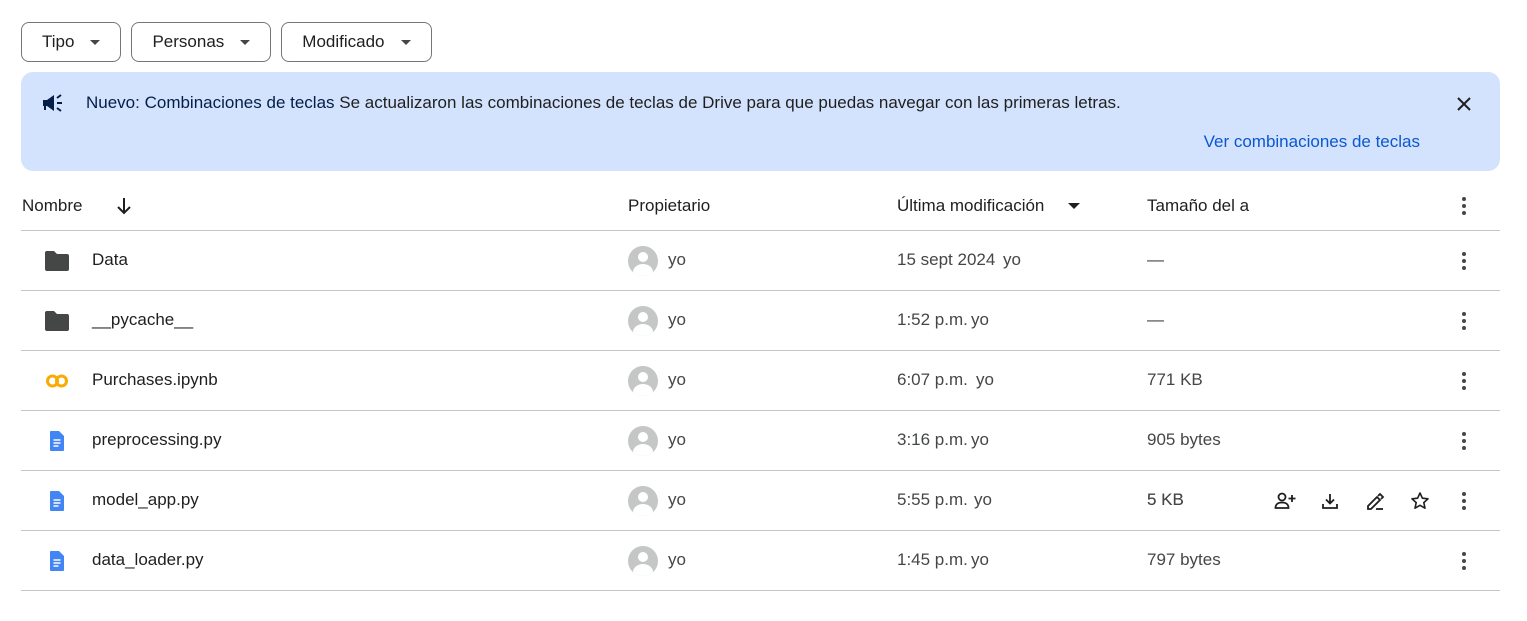  What do you see at coordinates (1352, 501) in the screenshot?
I see `row-actions` at bounding box center [1352, 501].